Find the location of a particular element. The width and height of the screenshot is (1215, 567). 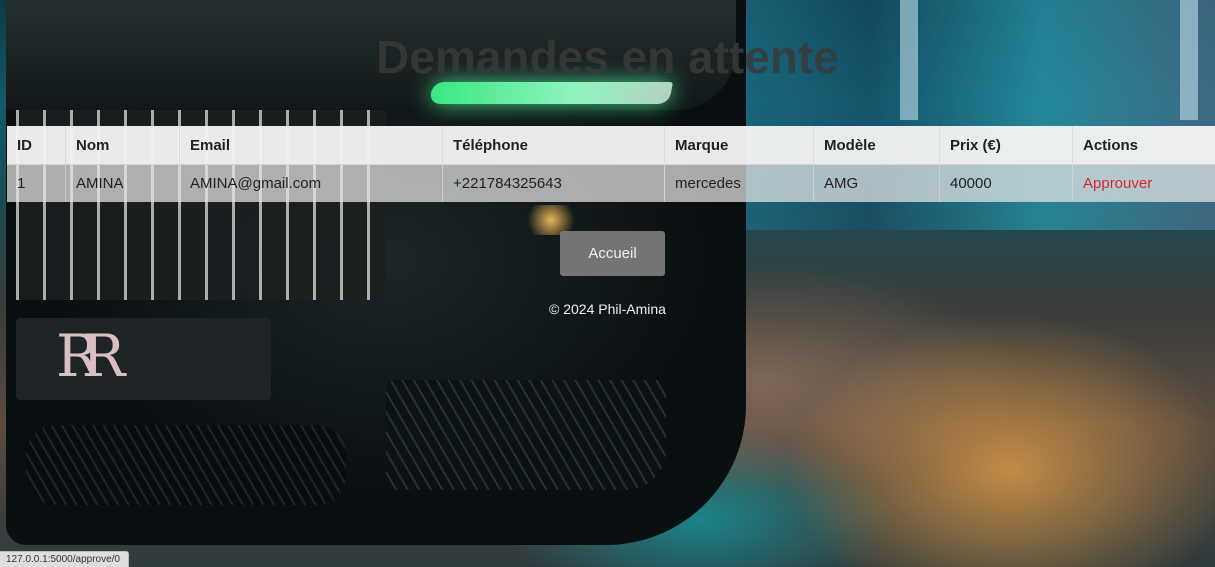

column-header-prix: Prix (€) is located at coordinates (1006, 145).